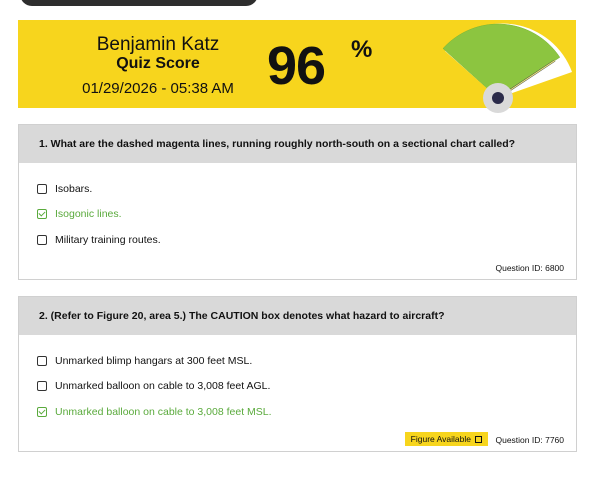  I want to click on answer-text: Military training routes., so click(108, 239).